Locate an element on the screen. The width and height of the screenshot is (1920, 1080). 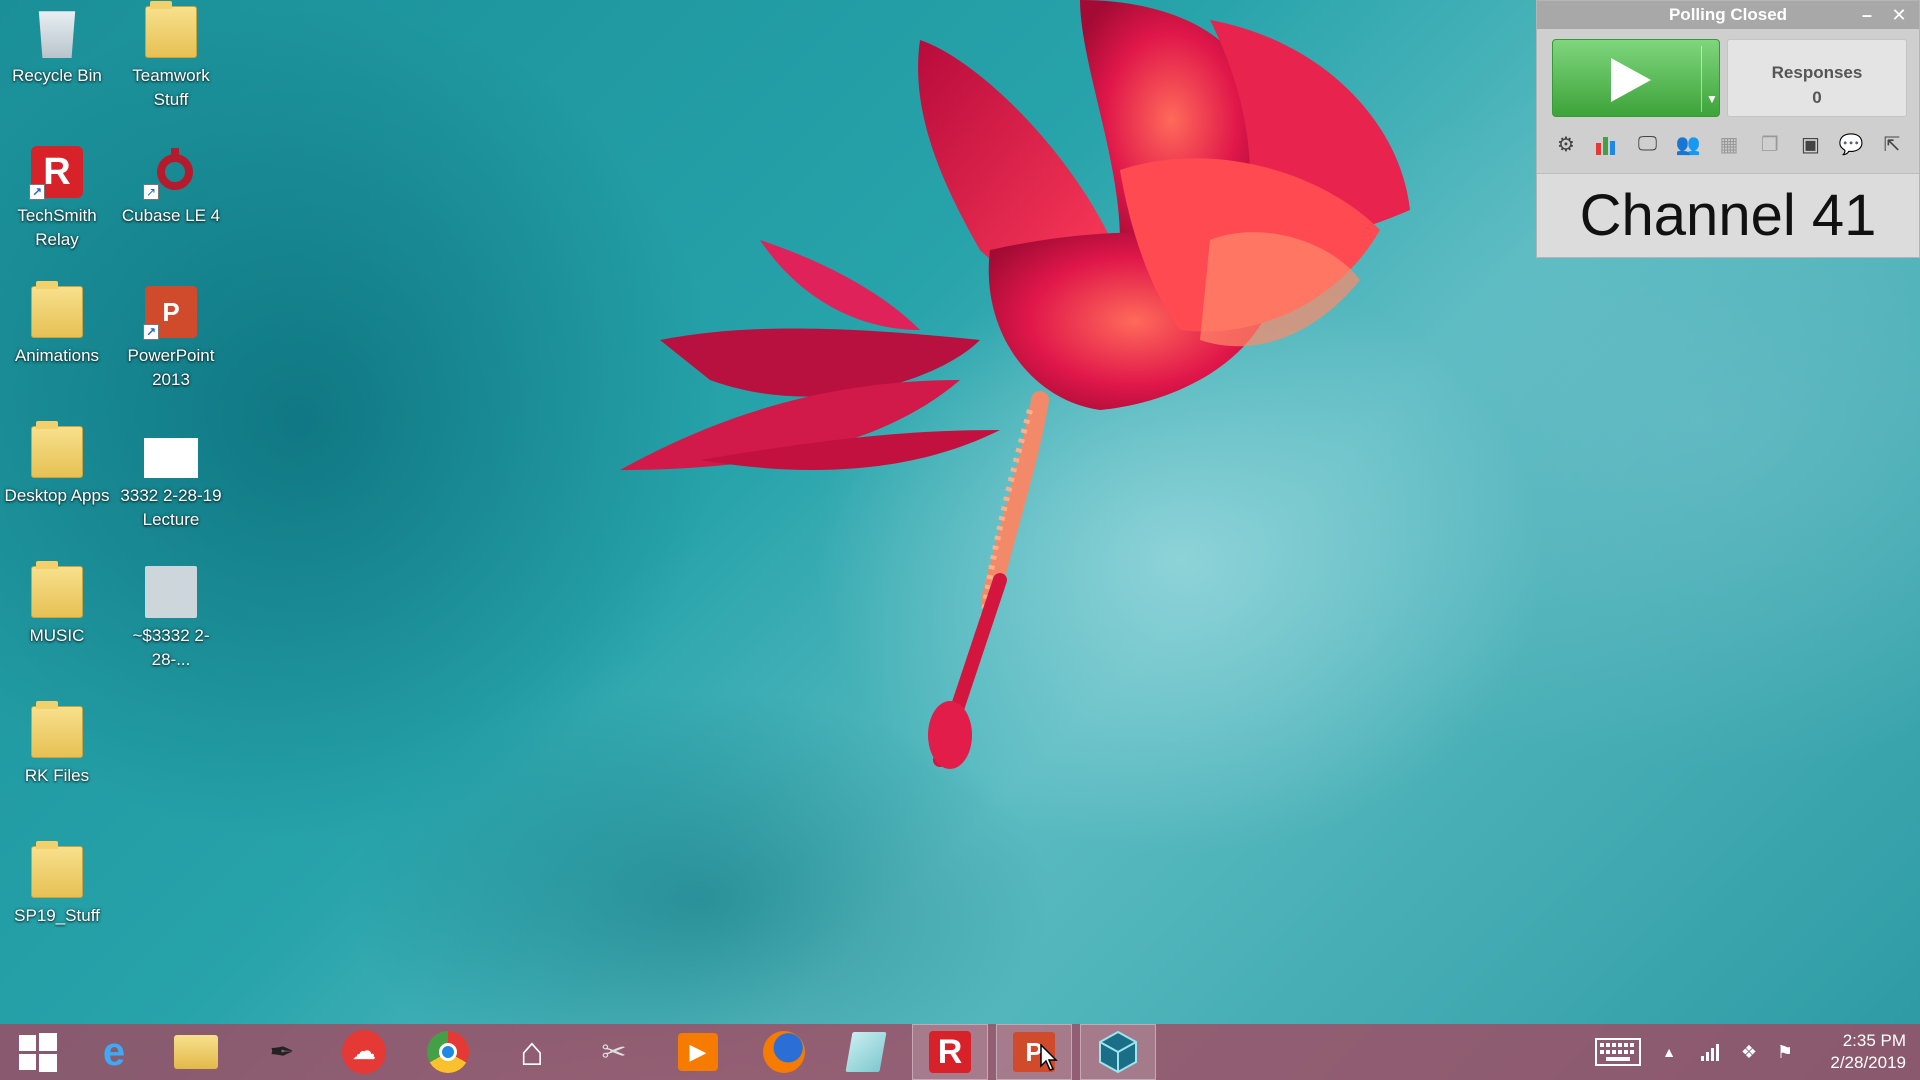
responses-panel: Responses 0 is located at coordinates (1817, 78).